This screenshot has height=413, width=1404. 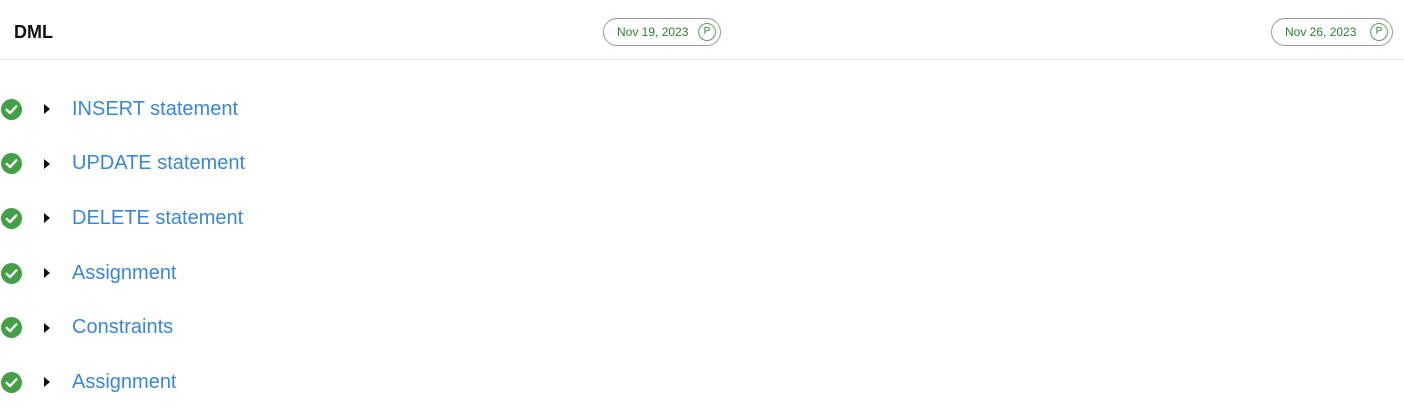 I want to click on topic-link: Constraints, so click(x=122, y=327).